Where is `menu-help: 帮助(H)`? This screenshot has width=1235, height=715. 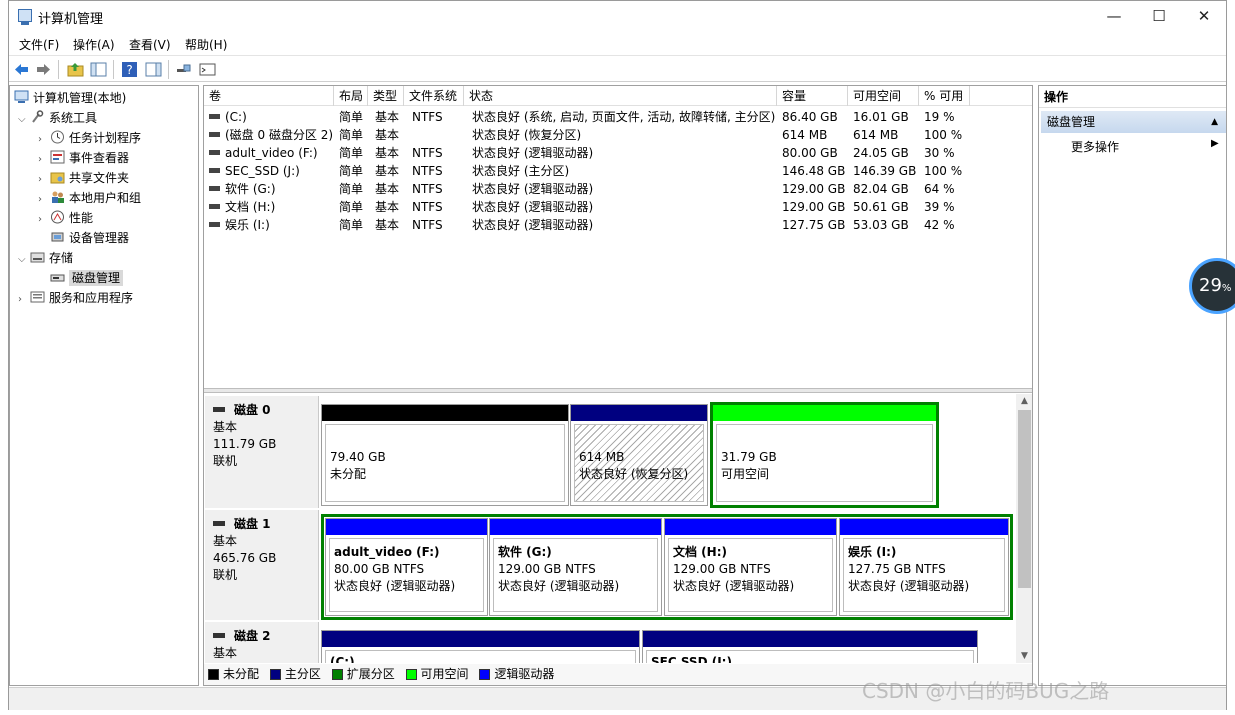 menu-help: 帮助(H) is located at coordinates (206, 44).